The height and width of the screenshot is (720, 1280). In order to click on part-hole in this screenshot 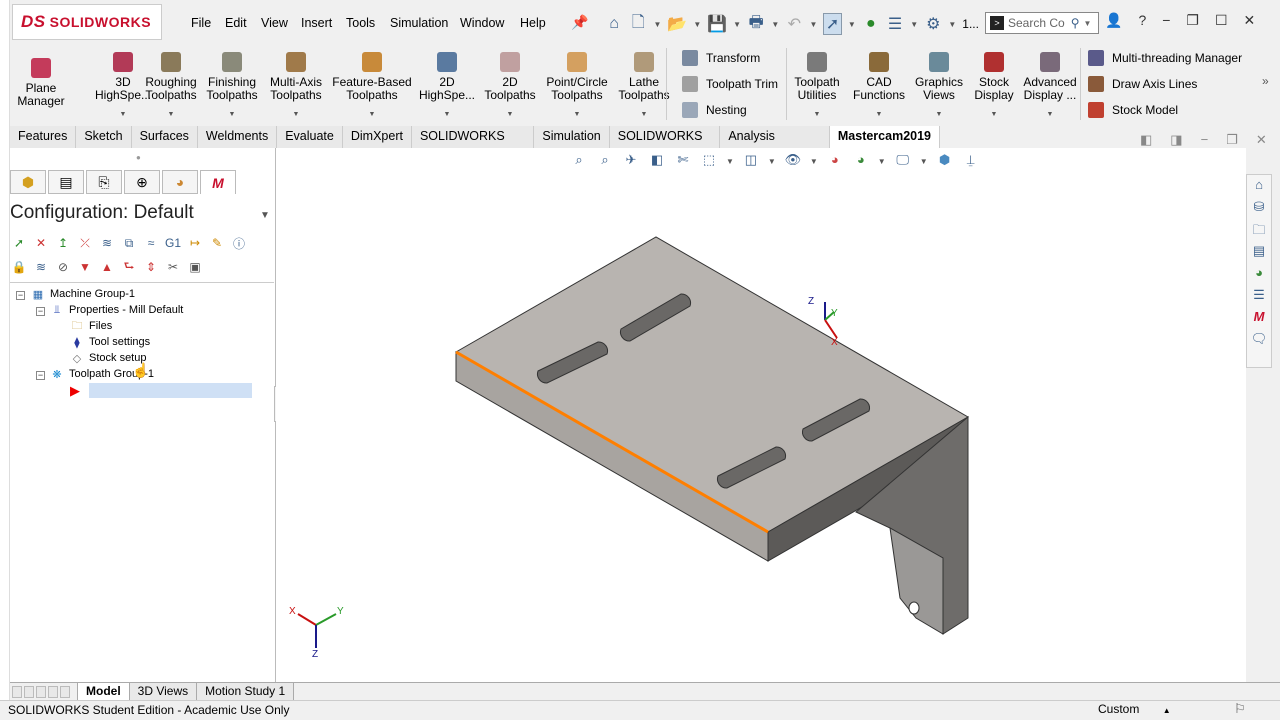, I will do `click(914, 608)`.